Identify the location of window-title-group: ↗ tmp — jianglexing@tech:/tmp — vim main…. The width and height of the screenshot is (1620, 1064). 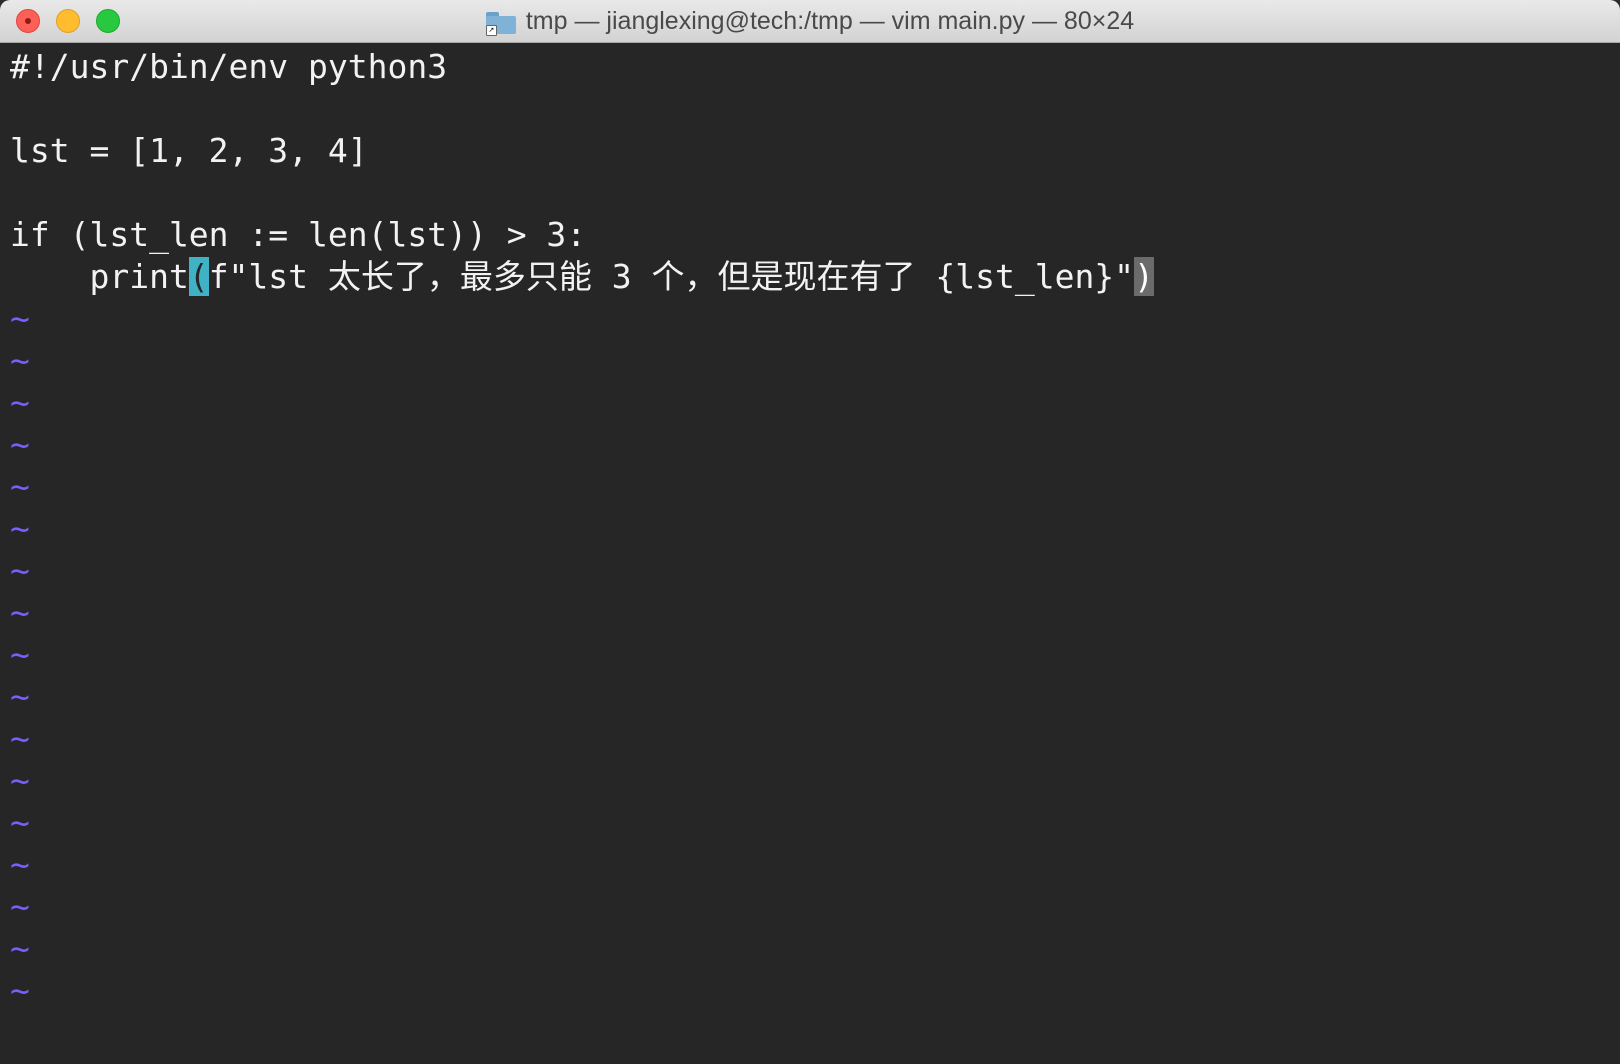
(810, 21).